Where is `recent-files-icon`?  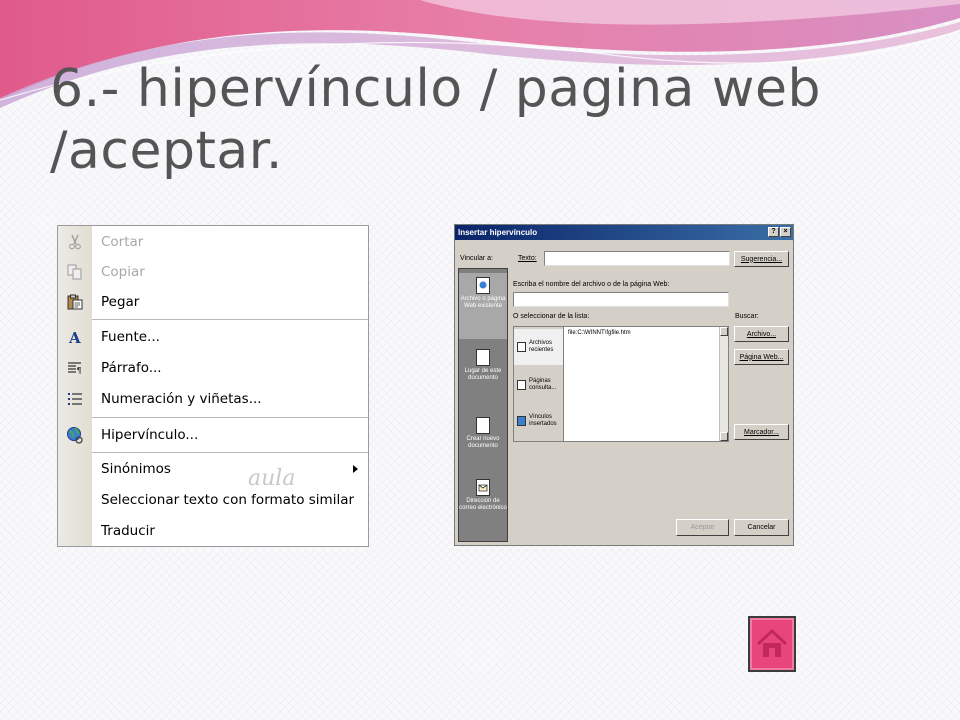 recent-files-icon is located at coordinates (521, 347).